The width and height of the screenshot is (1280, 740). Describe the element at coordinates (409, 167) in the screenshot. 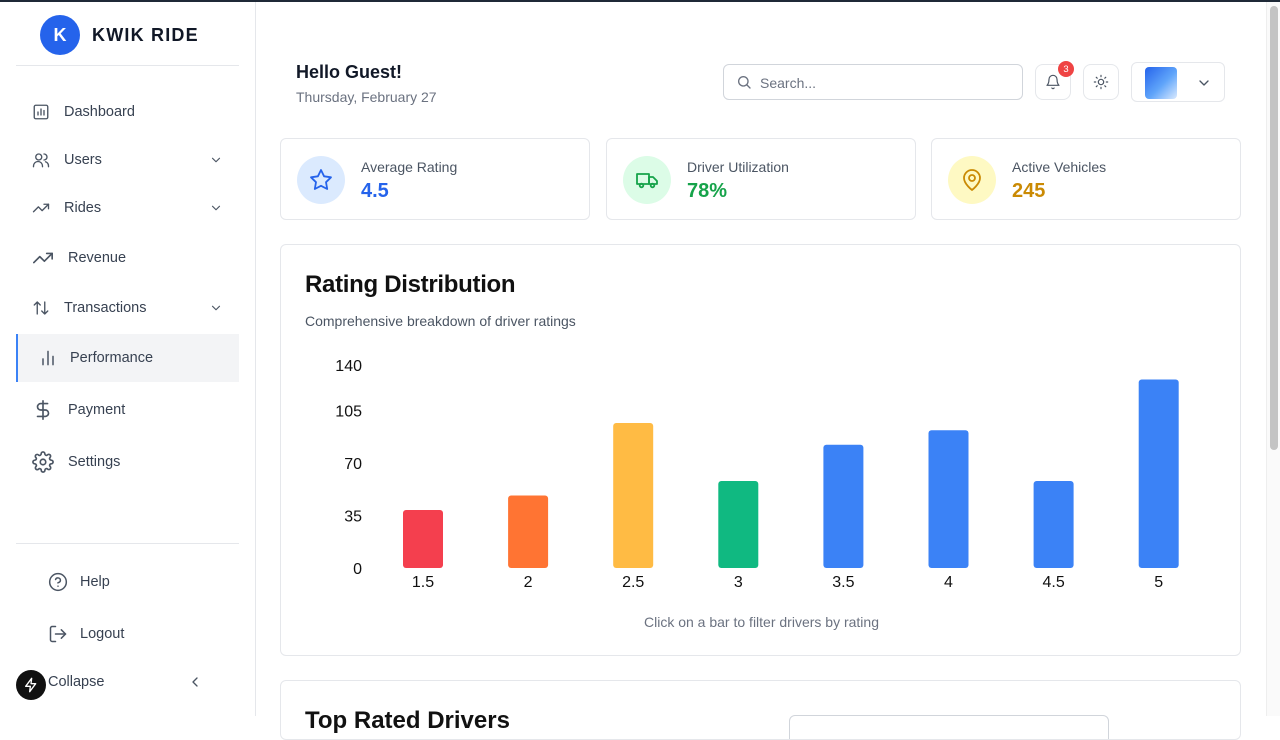

I see `stat-label: Average Rating` at that location.